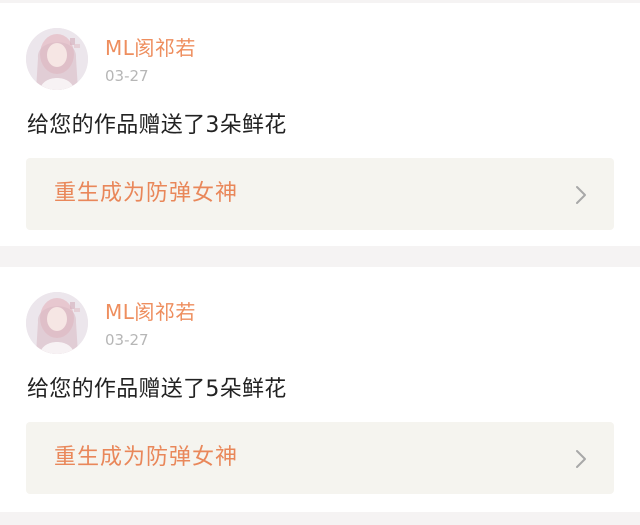  Describe the element at coordinates (157, 125) in the screenshot. I see `gift-message: 给您的作品赠送了3朵鲜花` at that location.